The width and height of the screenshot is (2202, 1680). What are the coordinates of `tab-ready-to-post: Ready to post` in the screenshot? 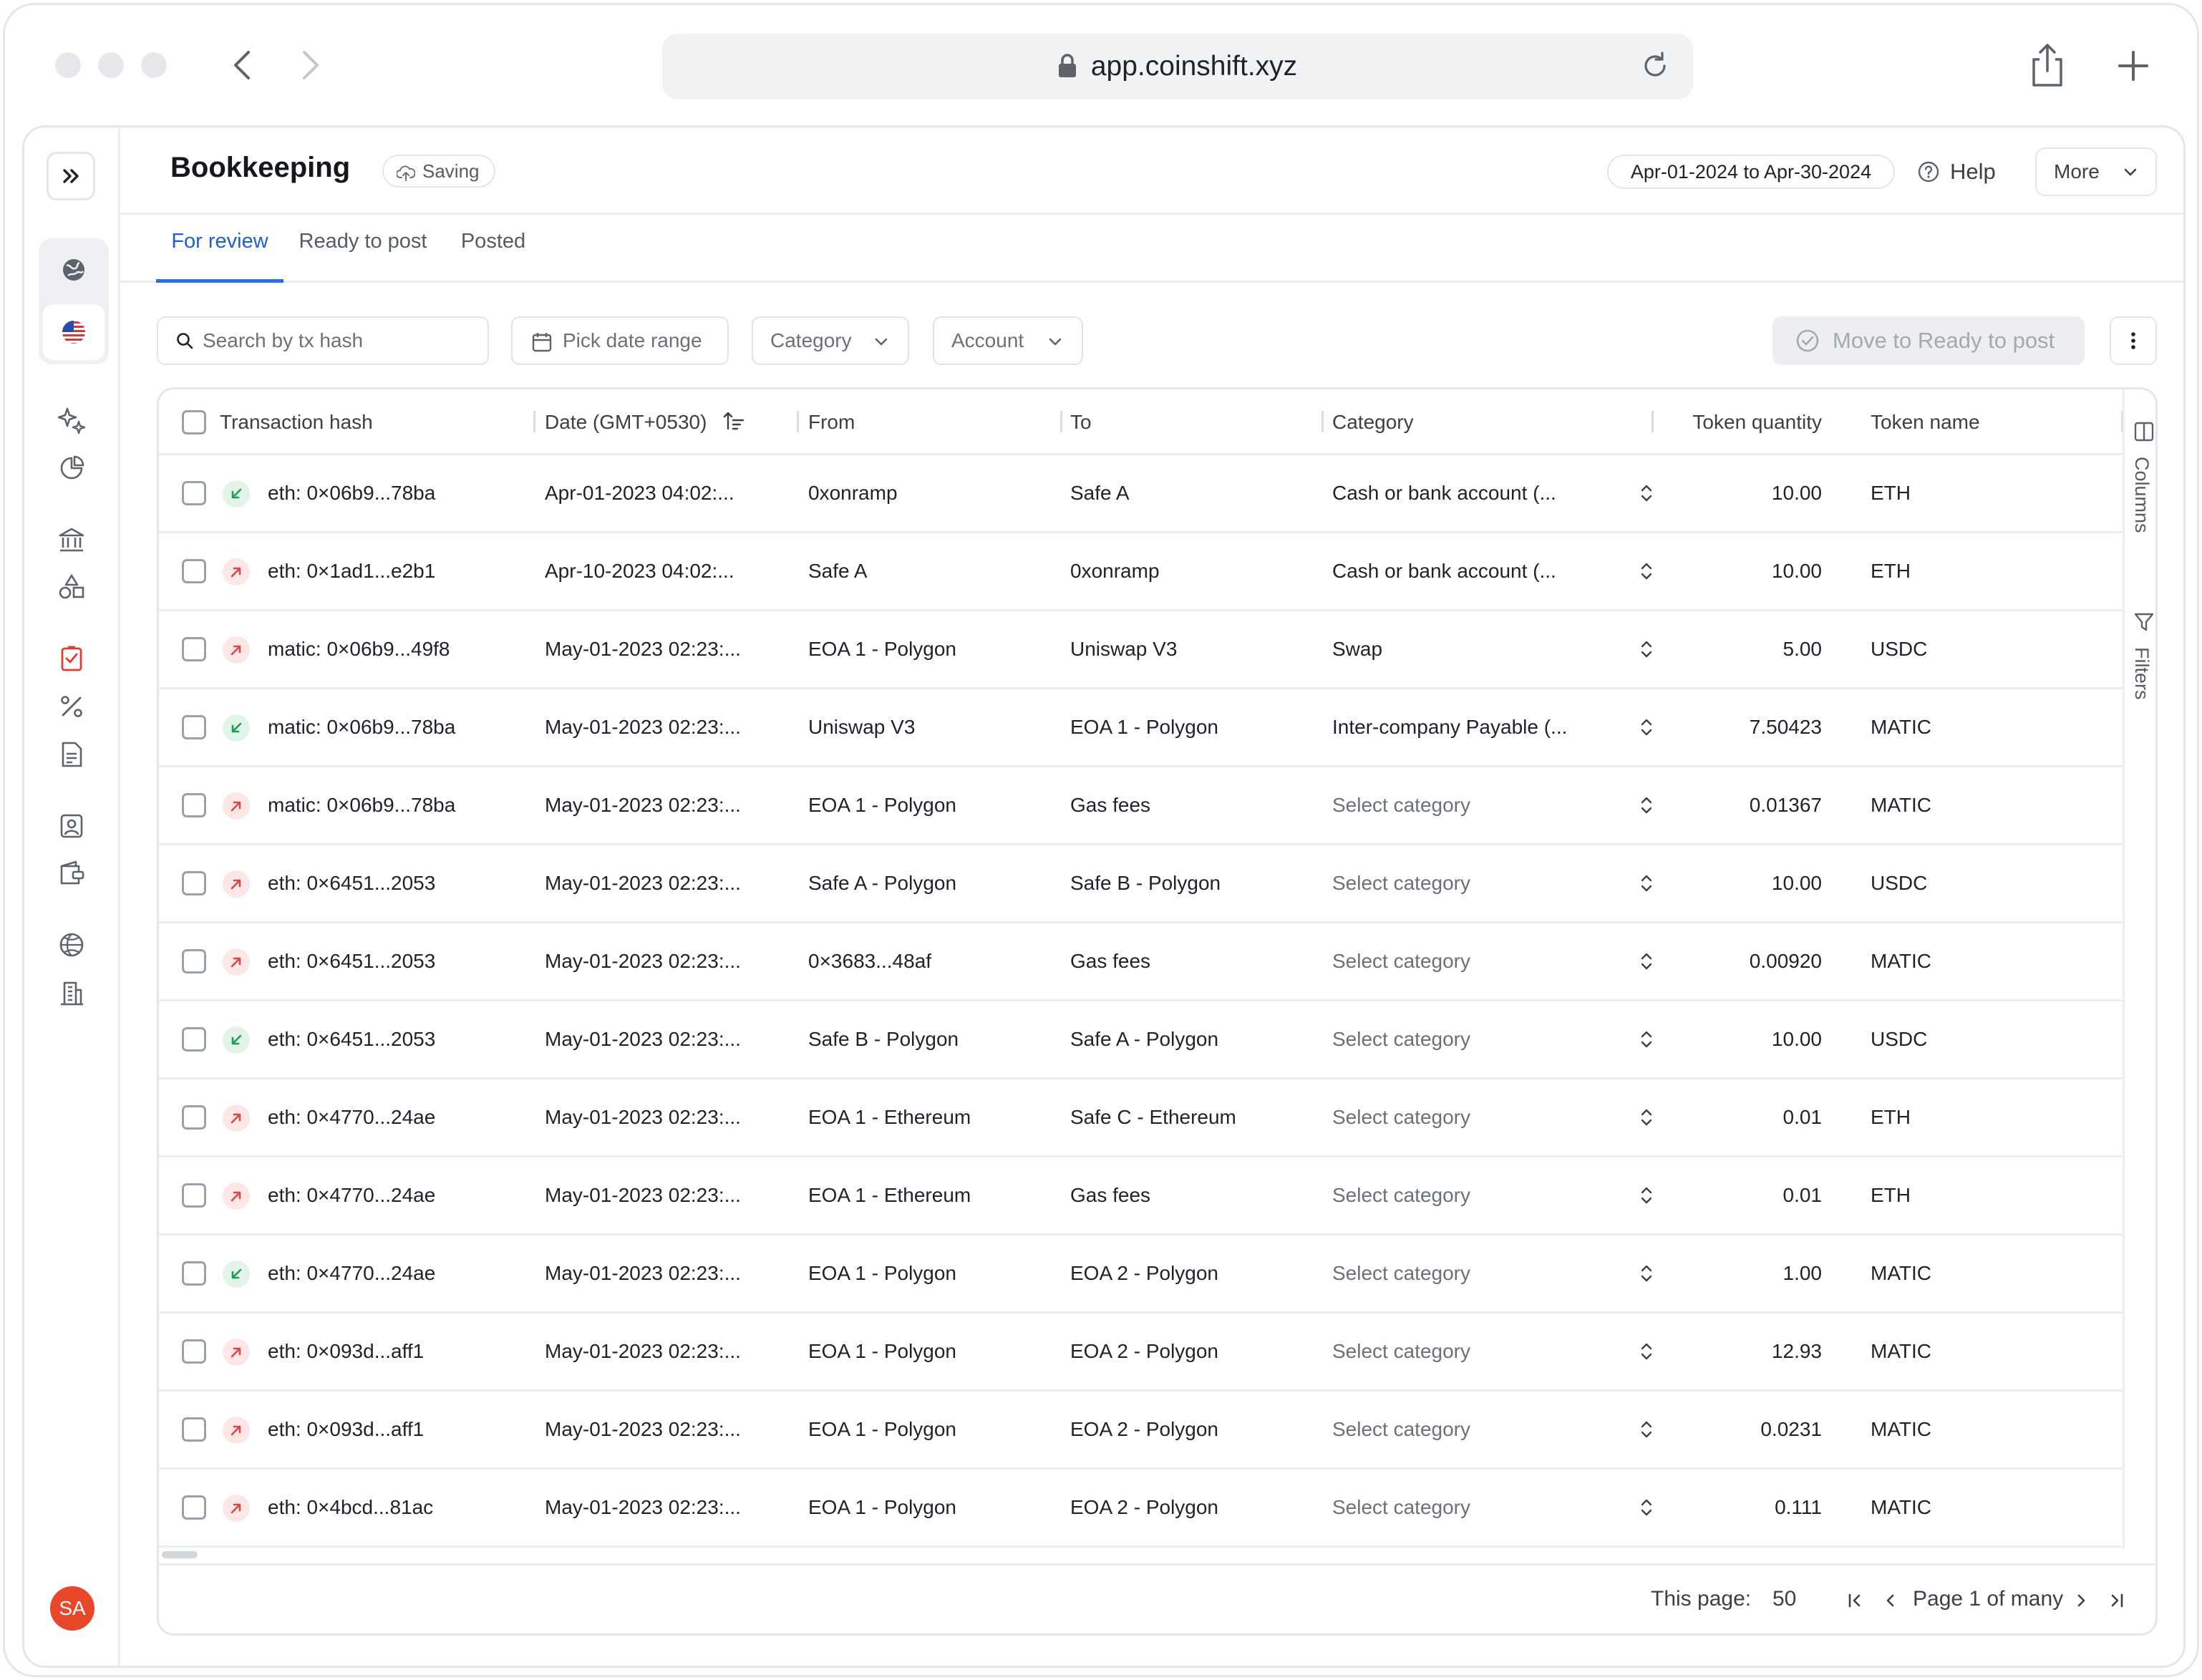 It's located at (363, 249).